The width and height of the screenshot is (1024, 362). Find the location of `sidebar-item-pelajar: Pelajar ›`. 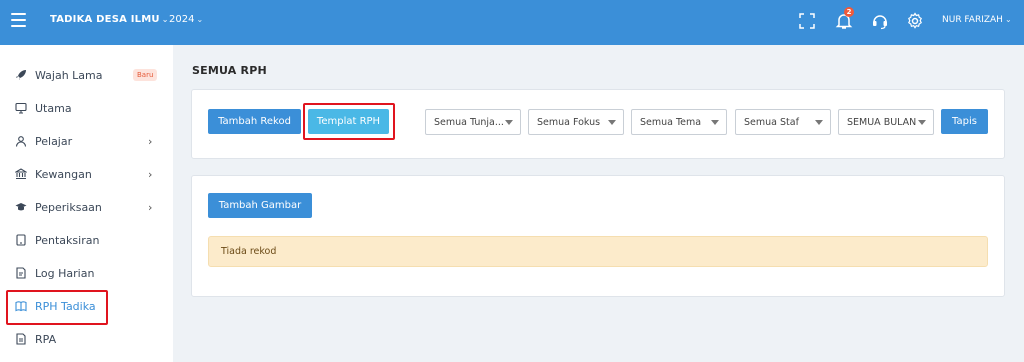

sidebar-item-pelajar: Pelajar › is located at coordinates (86, 141).